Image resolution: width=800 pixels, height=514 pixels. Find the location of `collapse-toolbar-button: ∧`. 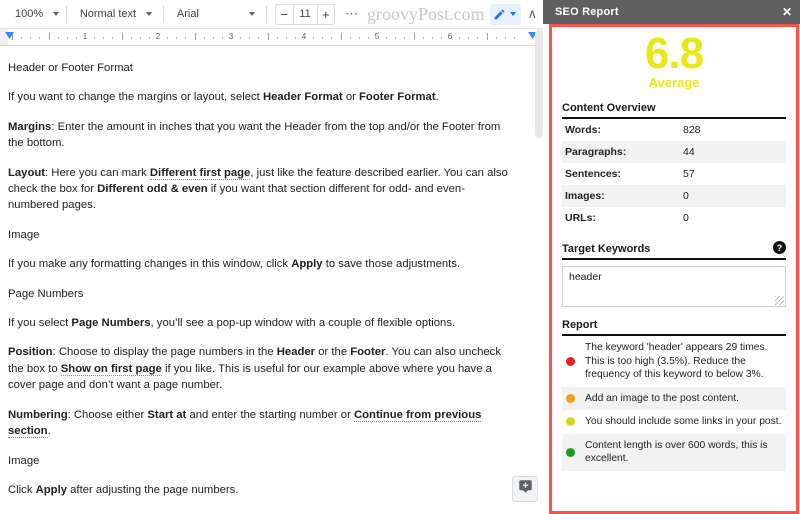

collapse-toolbar-button: ∧ is located at coordinates (535, 14).